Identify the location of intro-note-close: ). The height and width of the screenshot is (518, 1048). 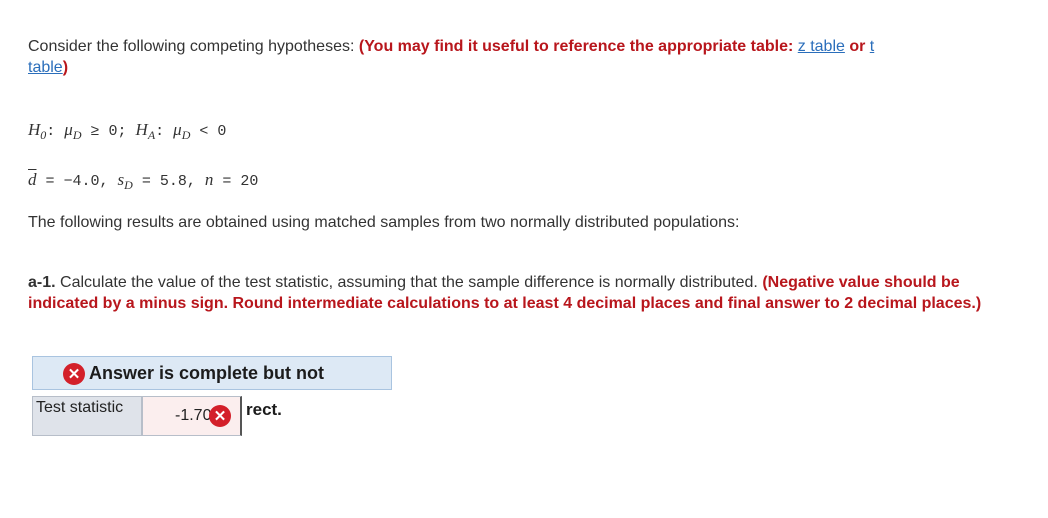
(65, 67).